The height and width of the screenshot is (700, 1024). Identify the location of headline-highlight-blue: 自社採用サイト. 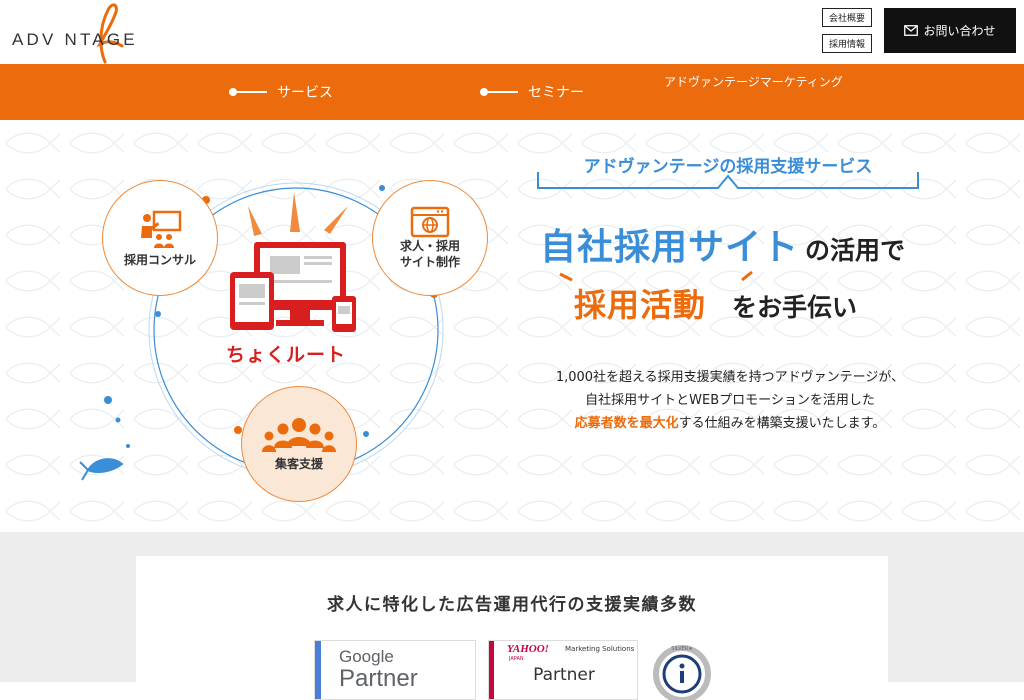
(670, 247).